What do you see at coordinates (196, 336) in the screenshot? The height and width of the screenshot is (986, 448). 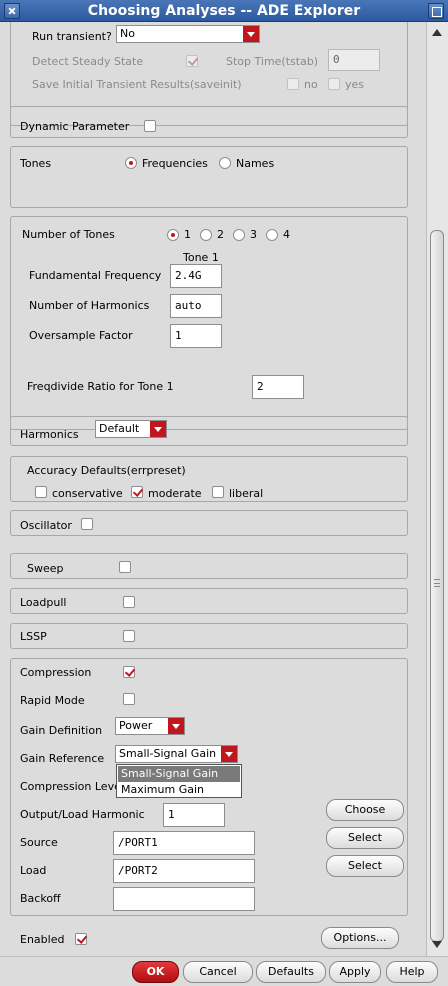 I see `oversample-factor-input: 1` at bounding box center [196, 336].